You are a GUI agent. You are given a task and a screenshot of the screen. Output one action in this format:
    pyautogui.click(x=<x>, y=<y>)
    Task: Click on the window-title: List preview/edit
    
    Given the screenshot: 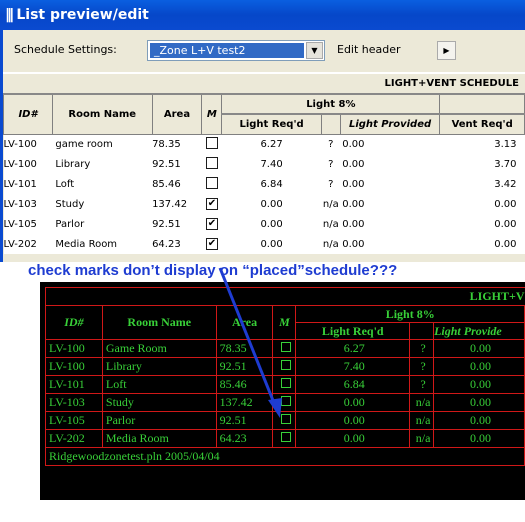 What is the action you would take?
    pyautogui.click(x=82, y=15)
    